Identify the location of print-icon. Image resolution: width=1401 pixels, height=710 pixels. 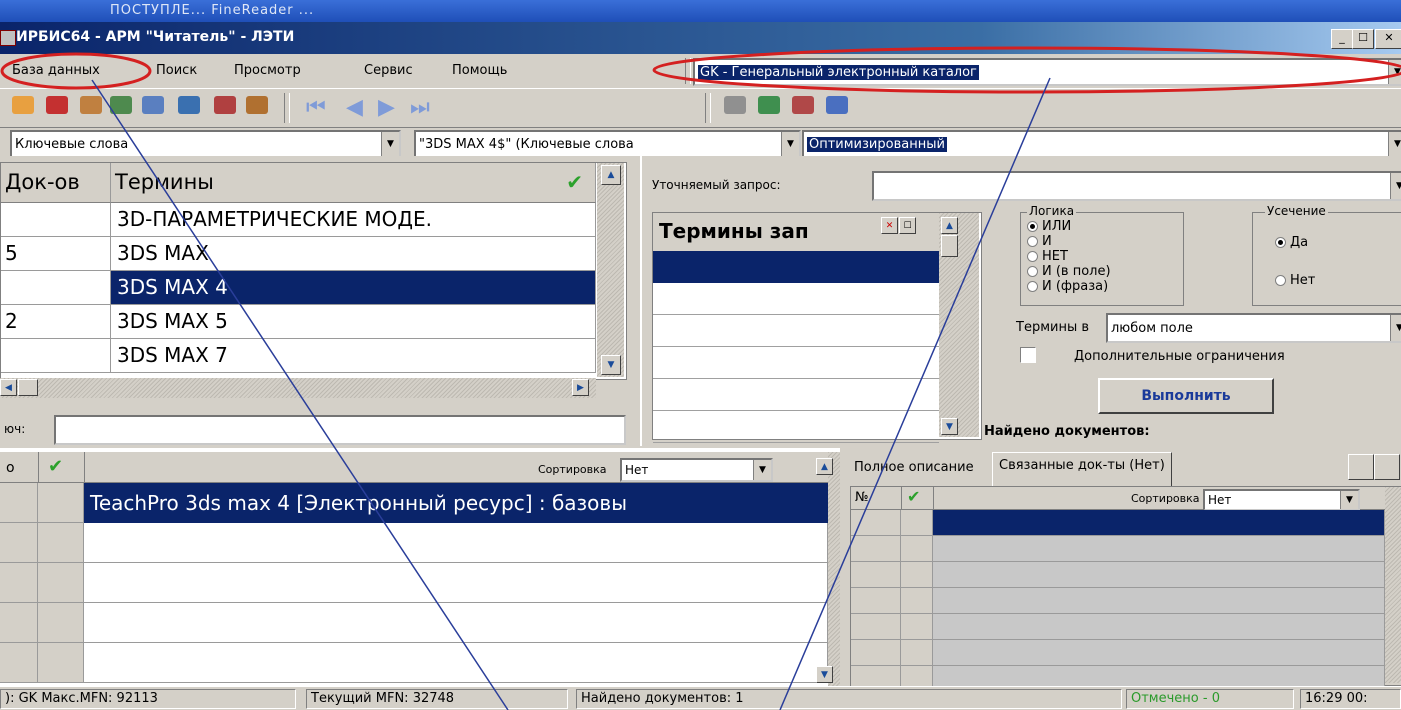
(735, 105).